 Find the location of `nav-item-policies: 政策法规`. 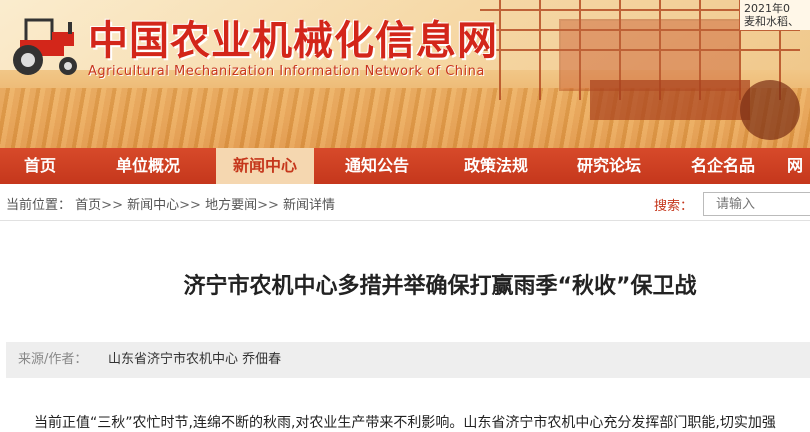

nav-item-policies: 政策法规 is located at coordinates (496, 166).